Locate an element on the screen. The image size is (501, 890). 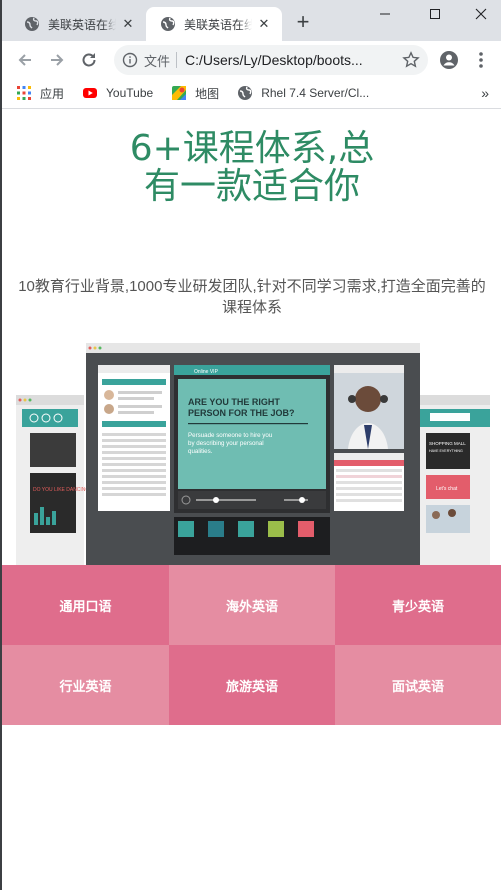
info-icon is located at coordinates (130, 60).